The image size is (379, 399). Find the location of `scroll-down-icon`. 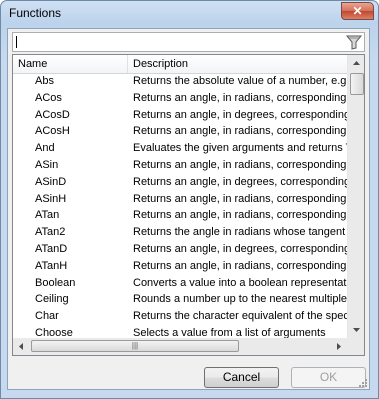

scroll-down-icon is located at coordinates (356, 330).